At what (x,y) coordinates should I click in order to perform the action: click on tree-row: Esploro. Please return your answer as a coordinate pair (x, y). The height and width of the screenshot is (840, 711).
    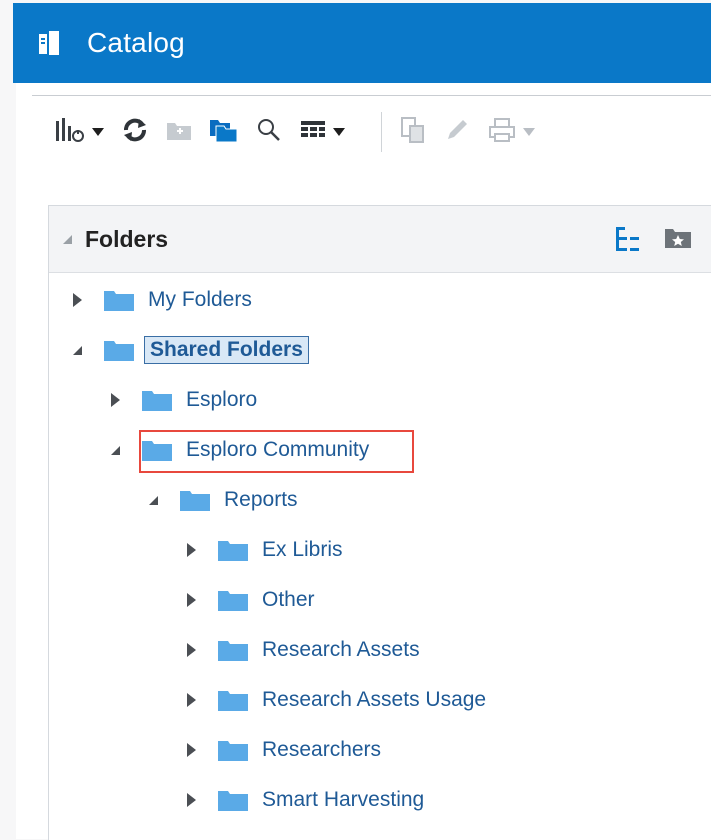
    Looking at the image, I should click on (183, 400).